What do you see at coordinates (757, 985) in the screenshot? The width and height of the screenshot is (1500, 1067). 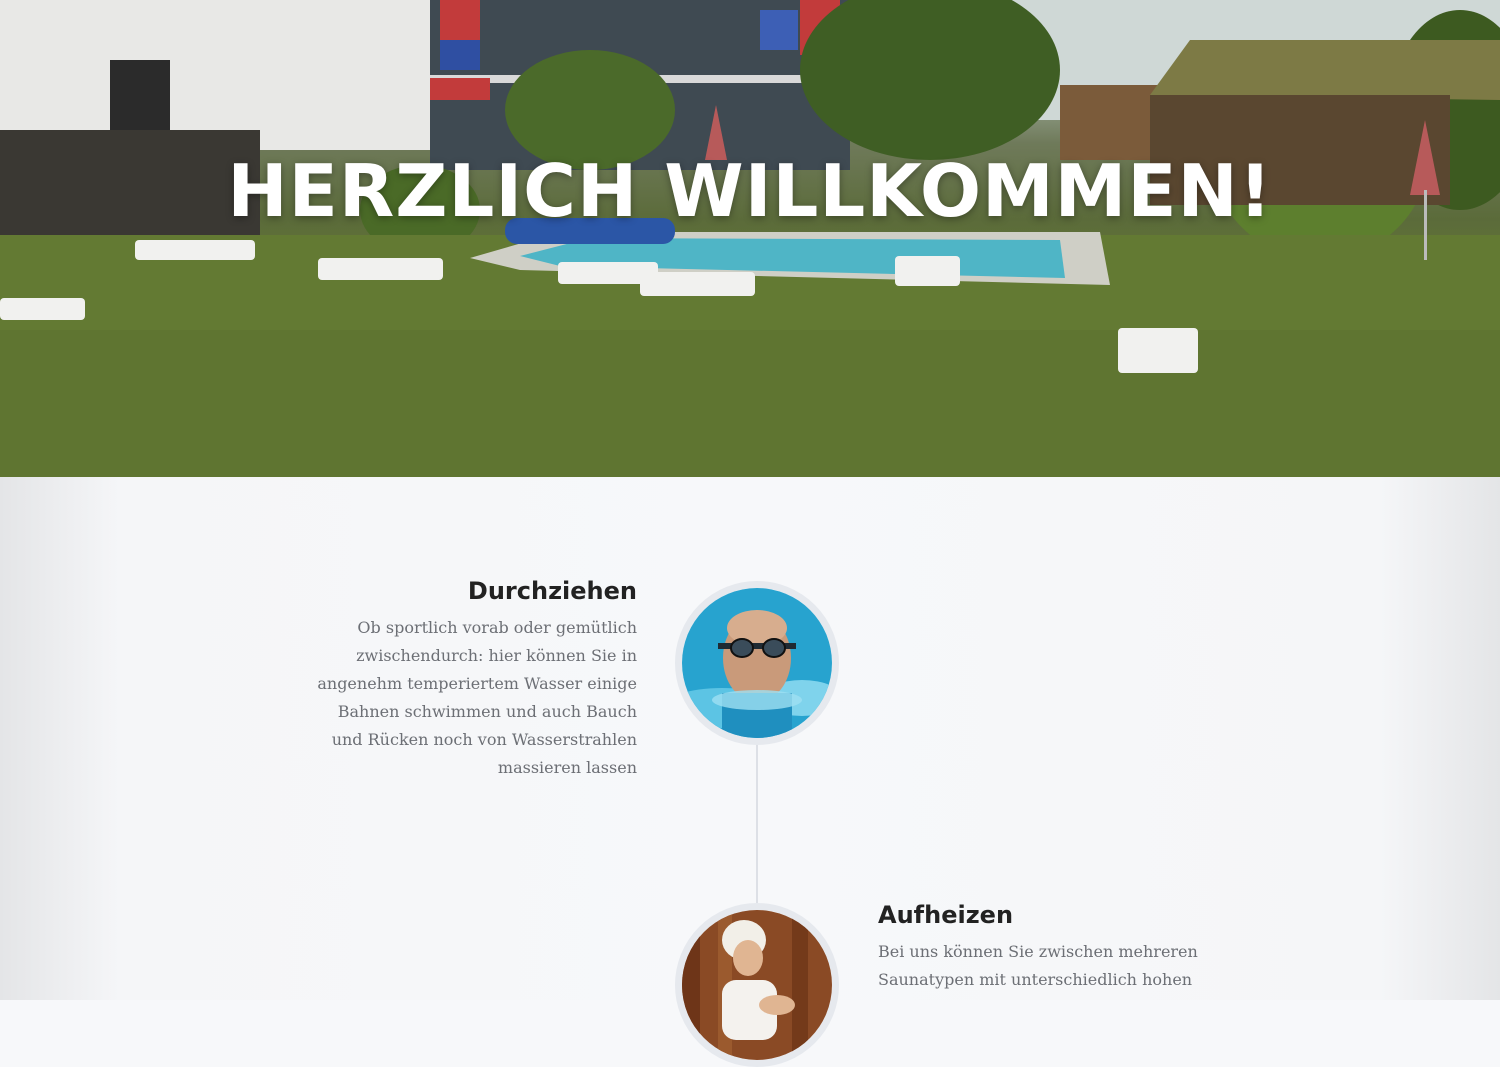 I see `sauna-woman-photo` at bounding box center [757, 985].